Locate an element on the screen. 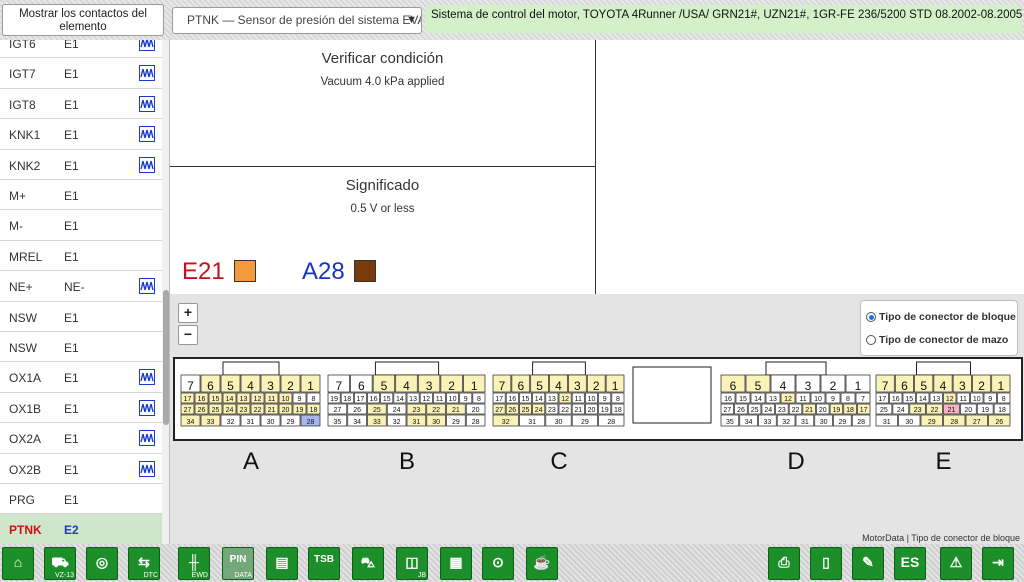 This screenshot has width=1024, height=582. scrollbar is located at coordinates (165, 292).